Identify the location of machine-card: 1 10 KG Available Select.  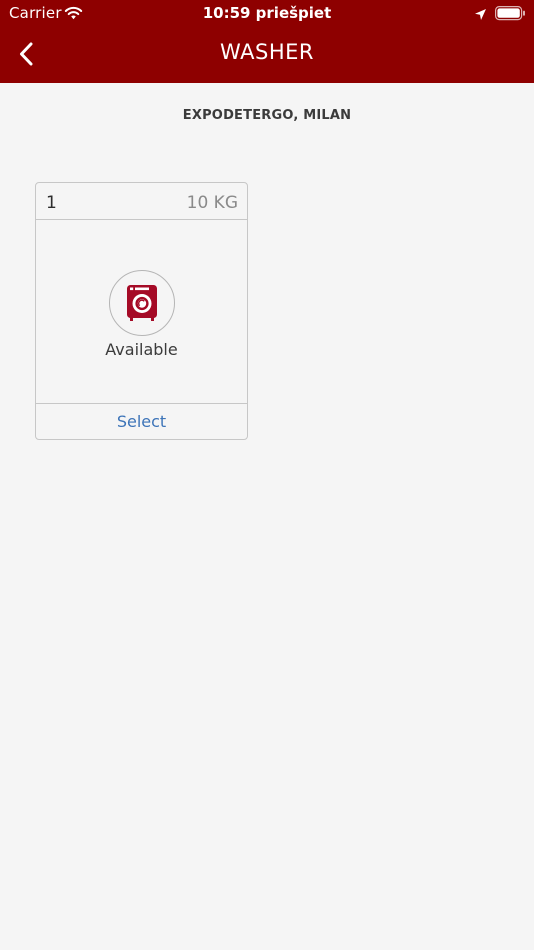
(141, 311).